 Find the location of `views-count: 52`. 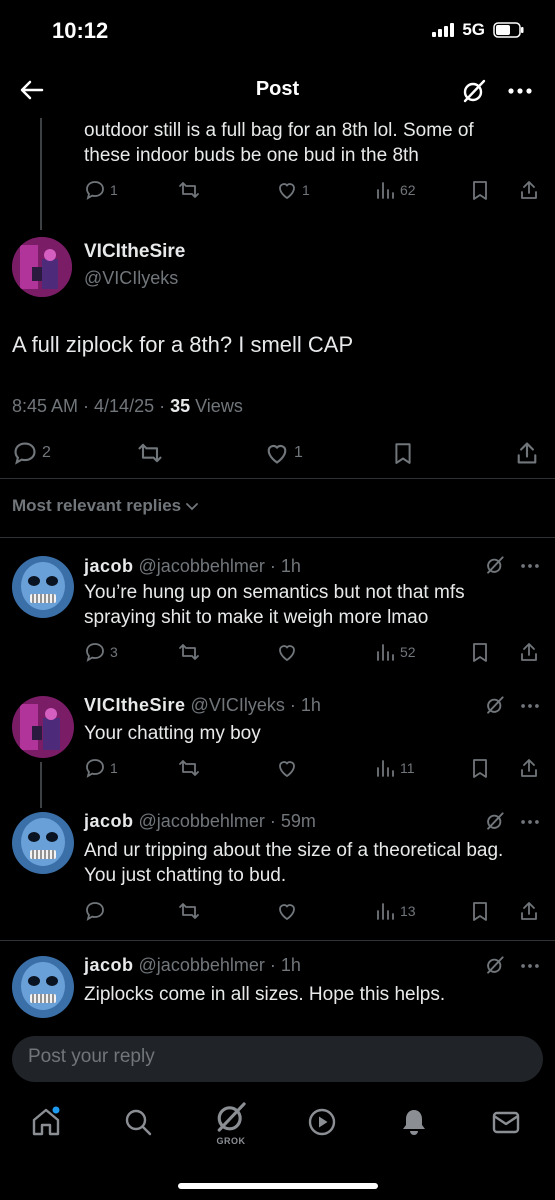

views-count: 52 is located at coordinates (408, 652).